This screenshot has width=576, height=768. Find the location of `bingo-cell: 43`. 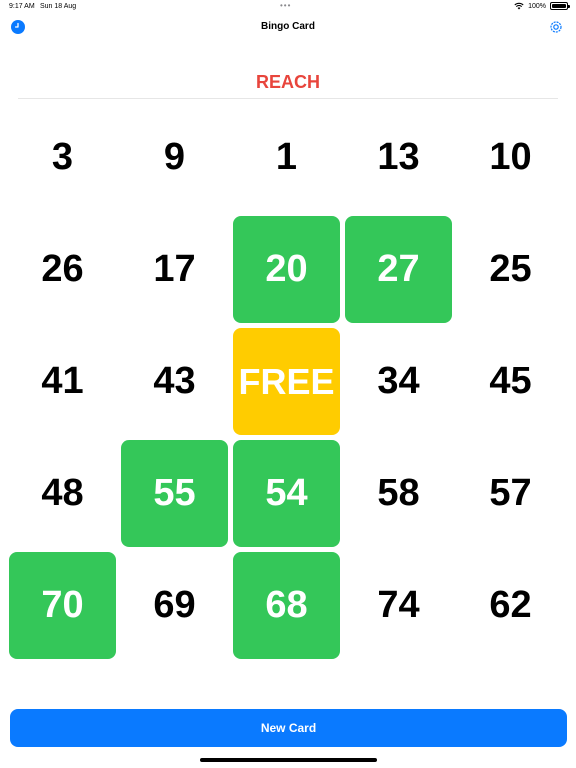

bingo-cell: 43 is located at coordinates (174, 381).